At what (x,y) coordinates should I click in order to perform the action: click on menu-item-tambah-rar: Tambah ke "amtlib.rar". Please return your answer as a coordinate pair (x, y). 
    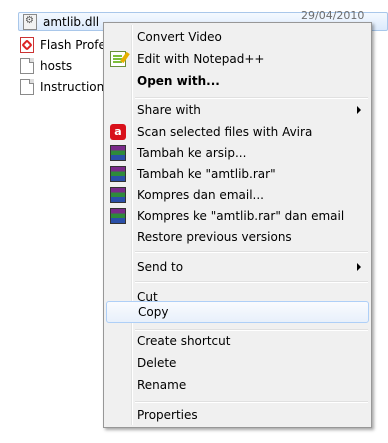
    Looking at the image, I should click on (237, 174).